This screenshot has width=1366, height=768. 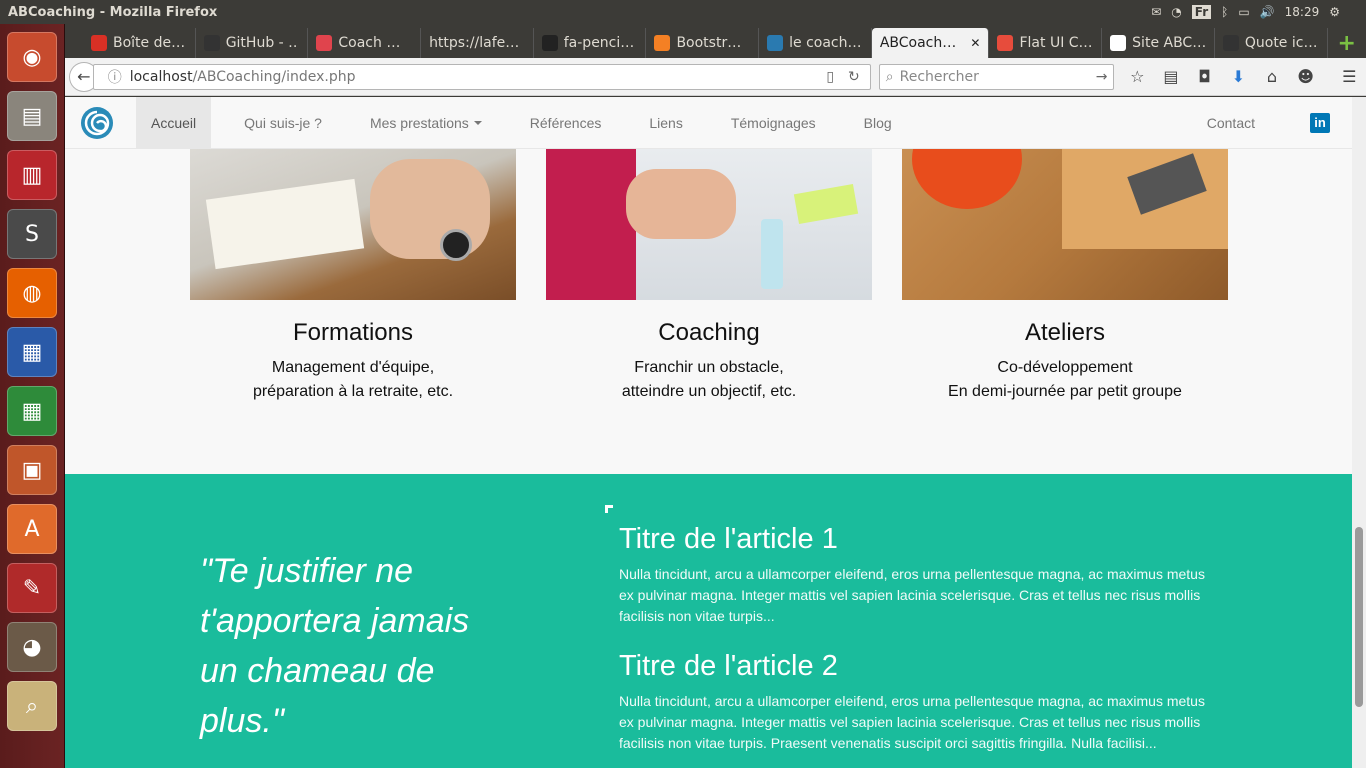 What do you see at coordinates (1005, 43) in the screenshot?
I see `grid-icon` at bounding box center [1005, 43].